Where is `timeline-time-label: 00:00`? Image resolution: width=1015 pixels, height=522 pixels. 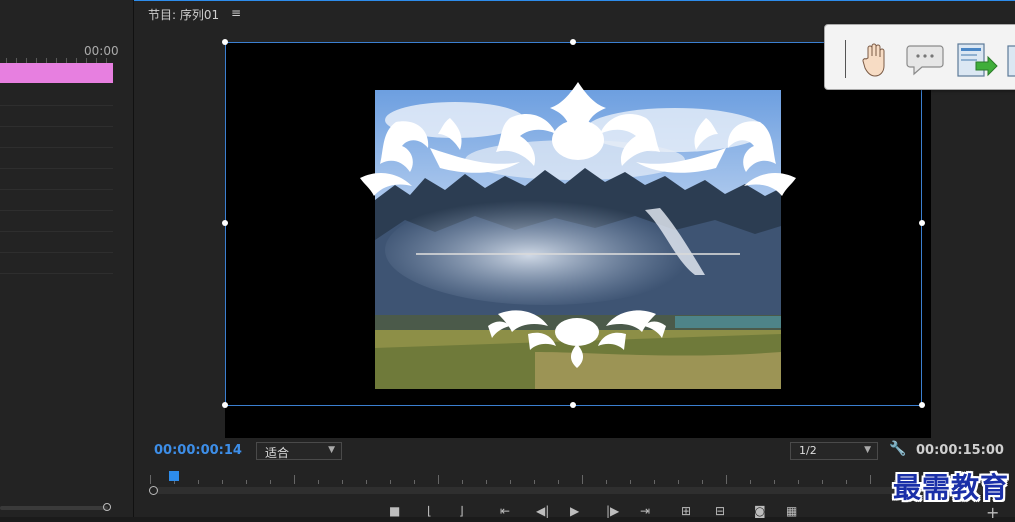 timeline-time-label: 00:00 is located at coordinates (101, 51).